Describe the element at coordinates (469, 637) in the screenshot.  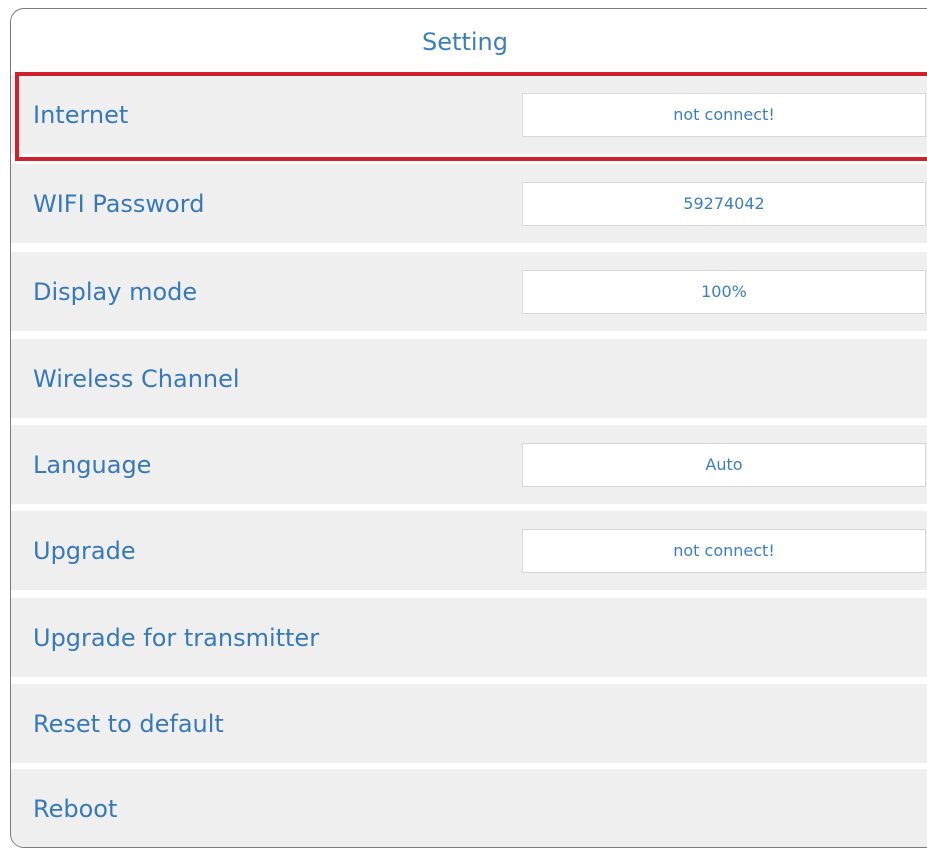
I see `settings-row-upgrade-transmitter: Upgrade for transmitter` at that location.